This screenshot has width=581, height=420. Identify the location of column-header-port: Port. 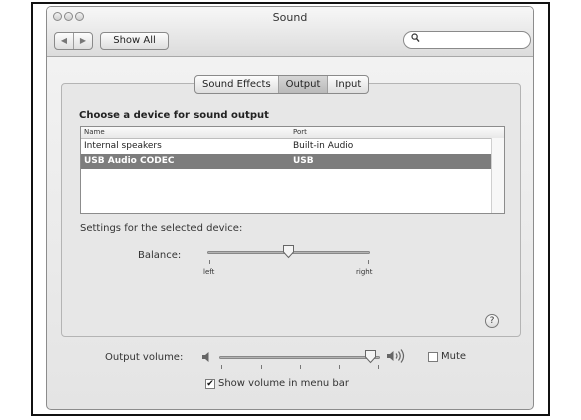
(300, 132).